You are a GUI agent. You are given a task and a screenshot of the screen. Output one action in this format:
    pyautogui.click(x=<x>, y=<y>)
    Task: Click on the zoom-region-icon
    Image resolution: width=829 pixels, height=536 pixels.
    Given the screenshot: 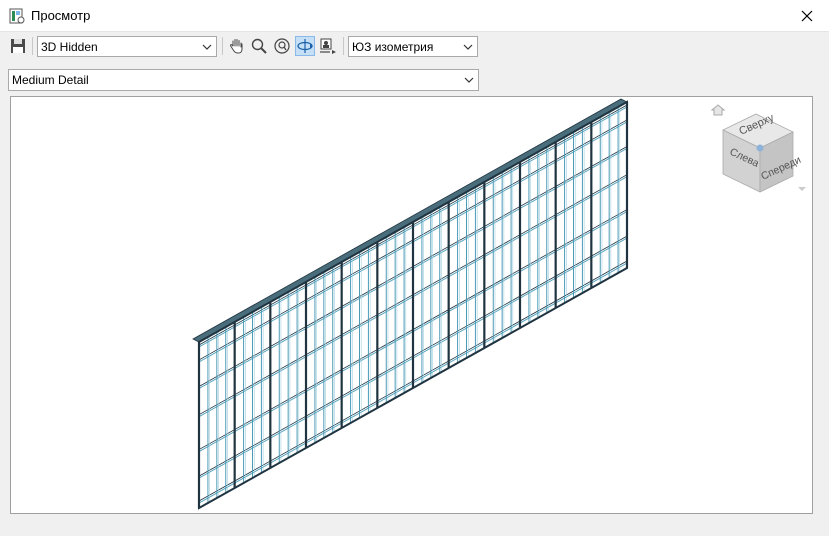 What is the action you would take?
    pyautogui.click(x=282, y=46)
    